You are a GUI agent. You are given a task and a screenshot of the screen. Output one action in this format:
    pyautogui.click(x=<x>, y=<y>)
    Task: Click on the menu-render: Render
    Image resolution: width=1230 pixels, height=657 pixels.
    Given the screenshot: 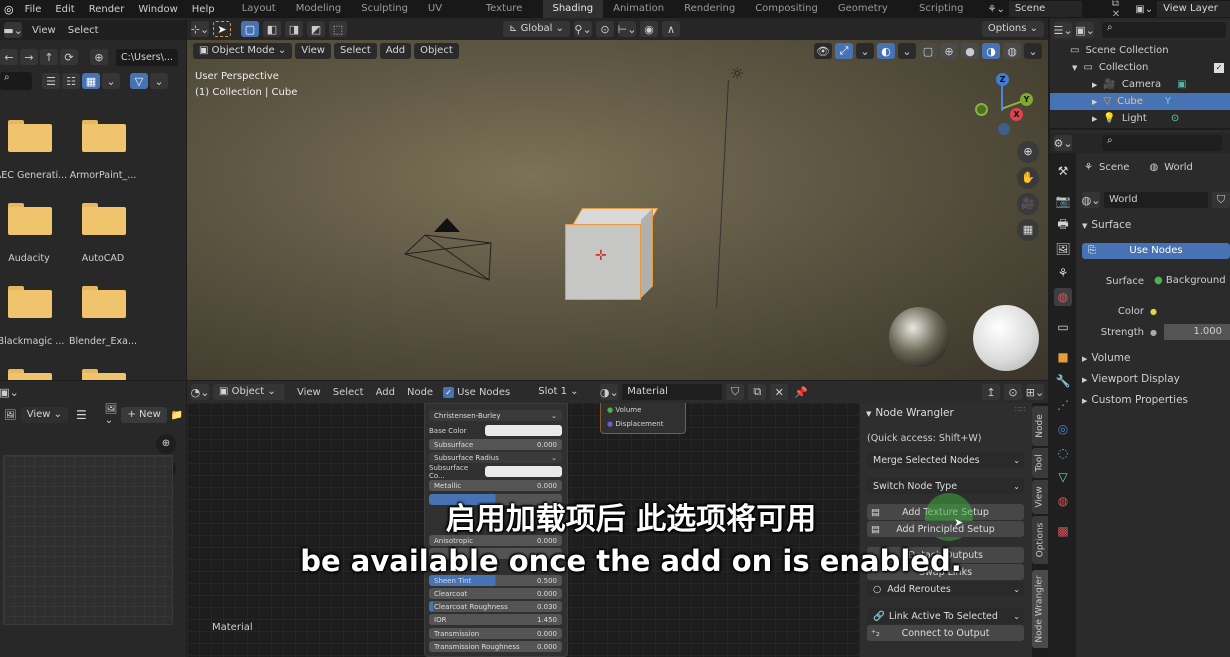 What is the action you would take?
    pyautogui.click(x=107, y=9)
    